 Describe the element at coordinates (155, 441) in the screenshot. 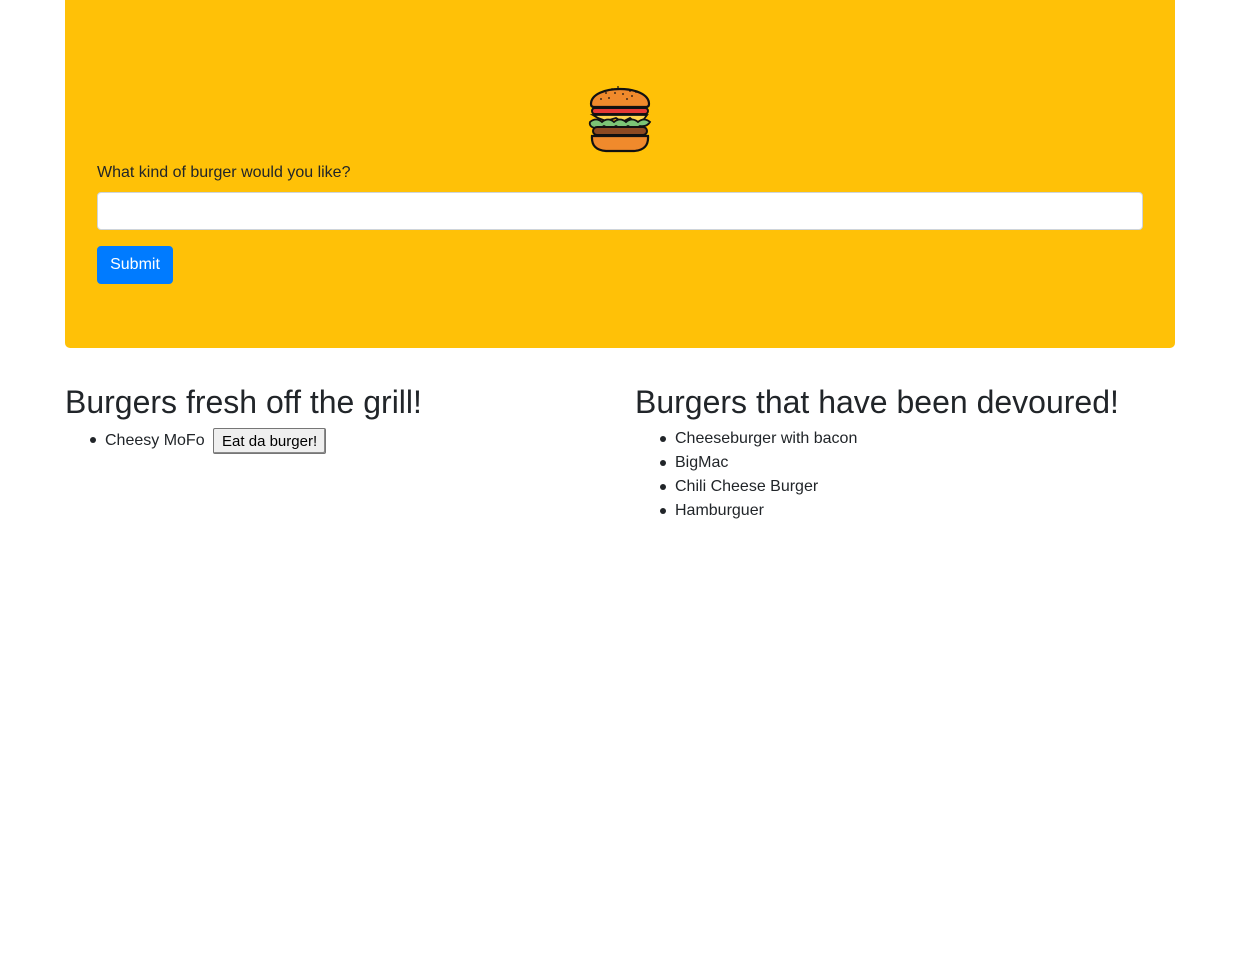

I see `burger-name: Cheesy MoFo` at that location.